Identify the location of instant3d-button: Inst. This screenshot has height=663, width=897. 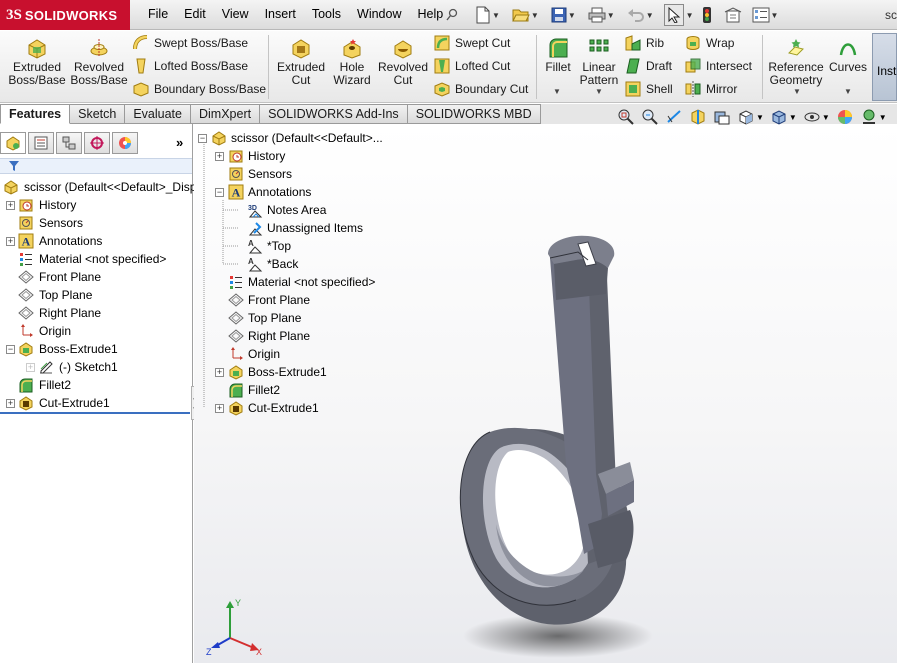
(884, 67).